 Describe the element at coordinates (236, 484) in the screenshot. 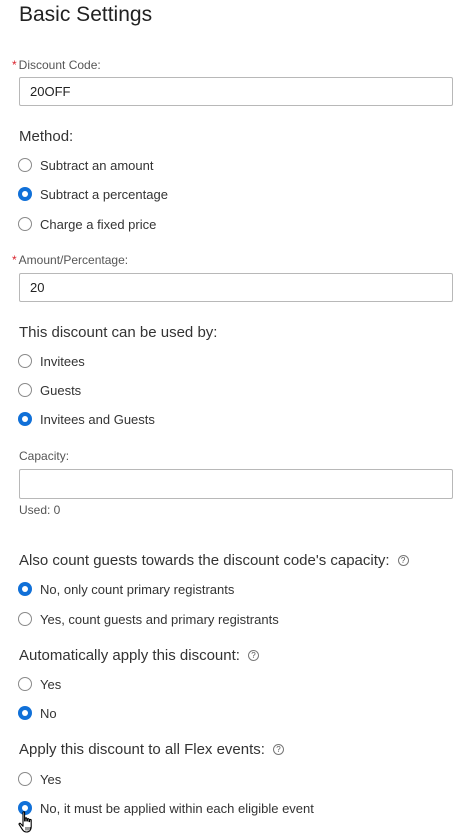

I see `capacity-input` at that location.